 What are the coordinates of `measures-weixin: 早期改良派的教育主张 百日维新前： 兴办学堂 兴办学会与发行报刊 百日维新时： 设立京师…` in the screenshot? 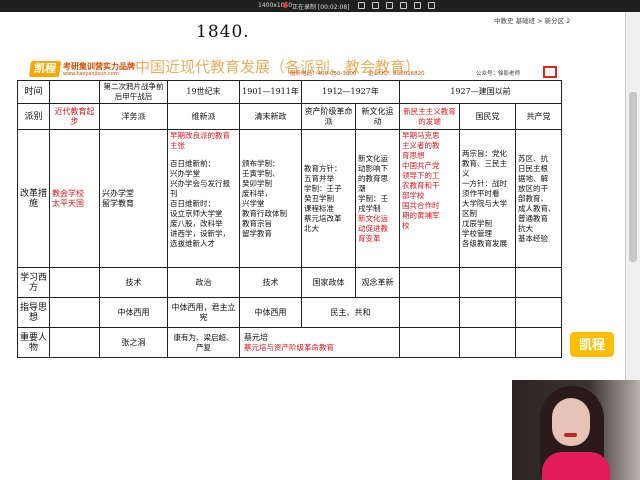 It's located at (203, 198).